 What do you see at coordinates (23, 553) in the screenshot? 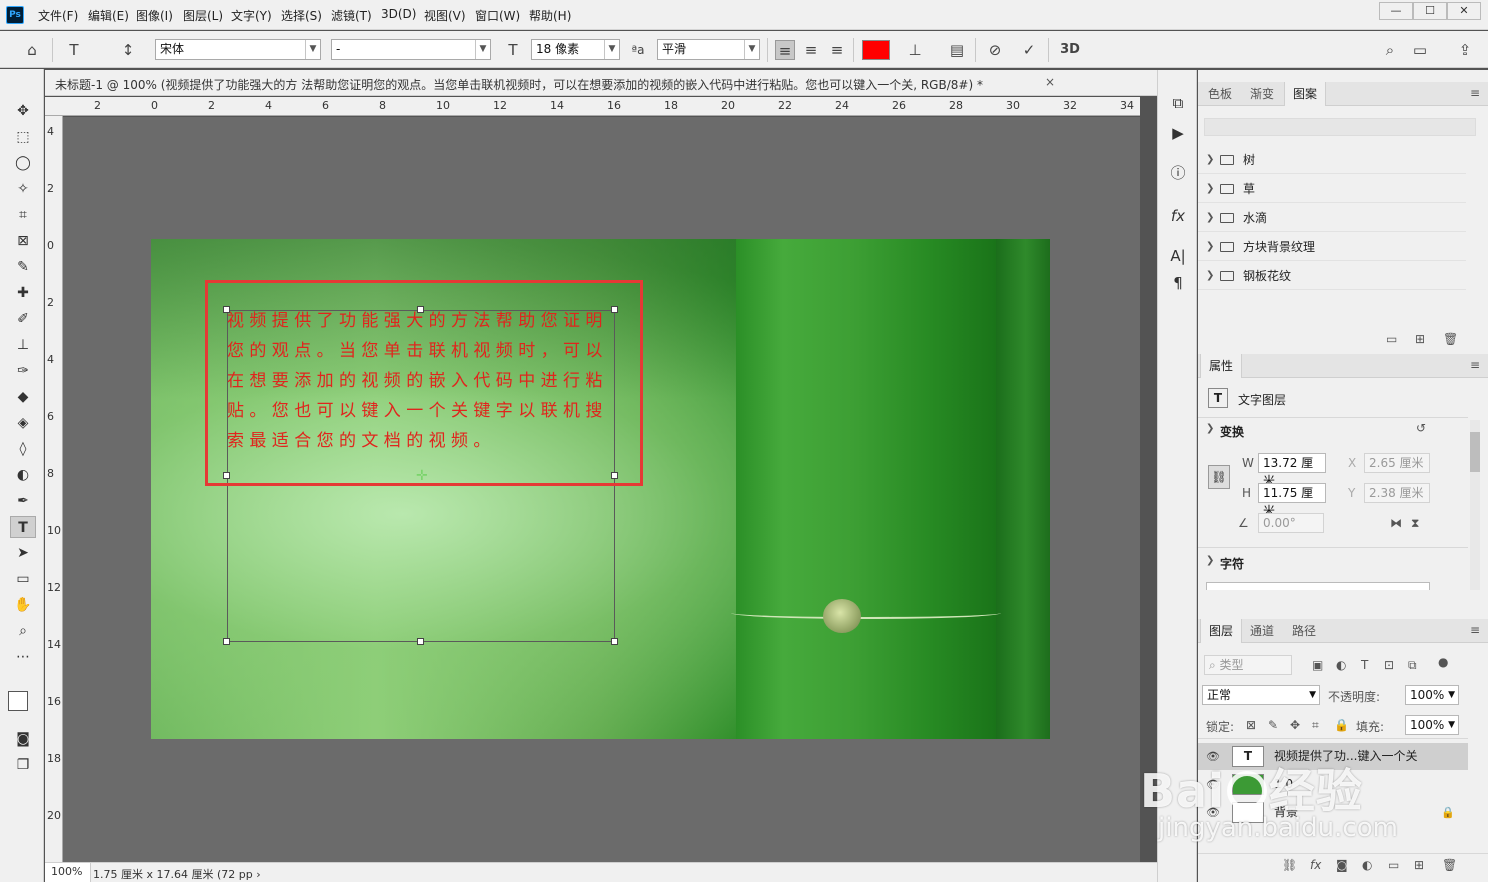
I see `path-selection-tool-icon: ➤` at bounding box center [23, 553].